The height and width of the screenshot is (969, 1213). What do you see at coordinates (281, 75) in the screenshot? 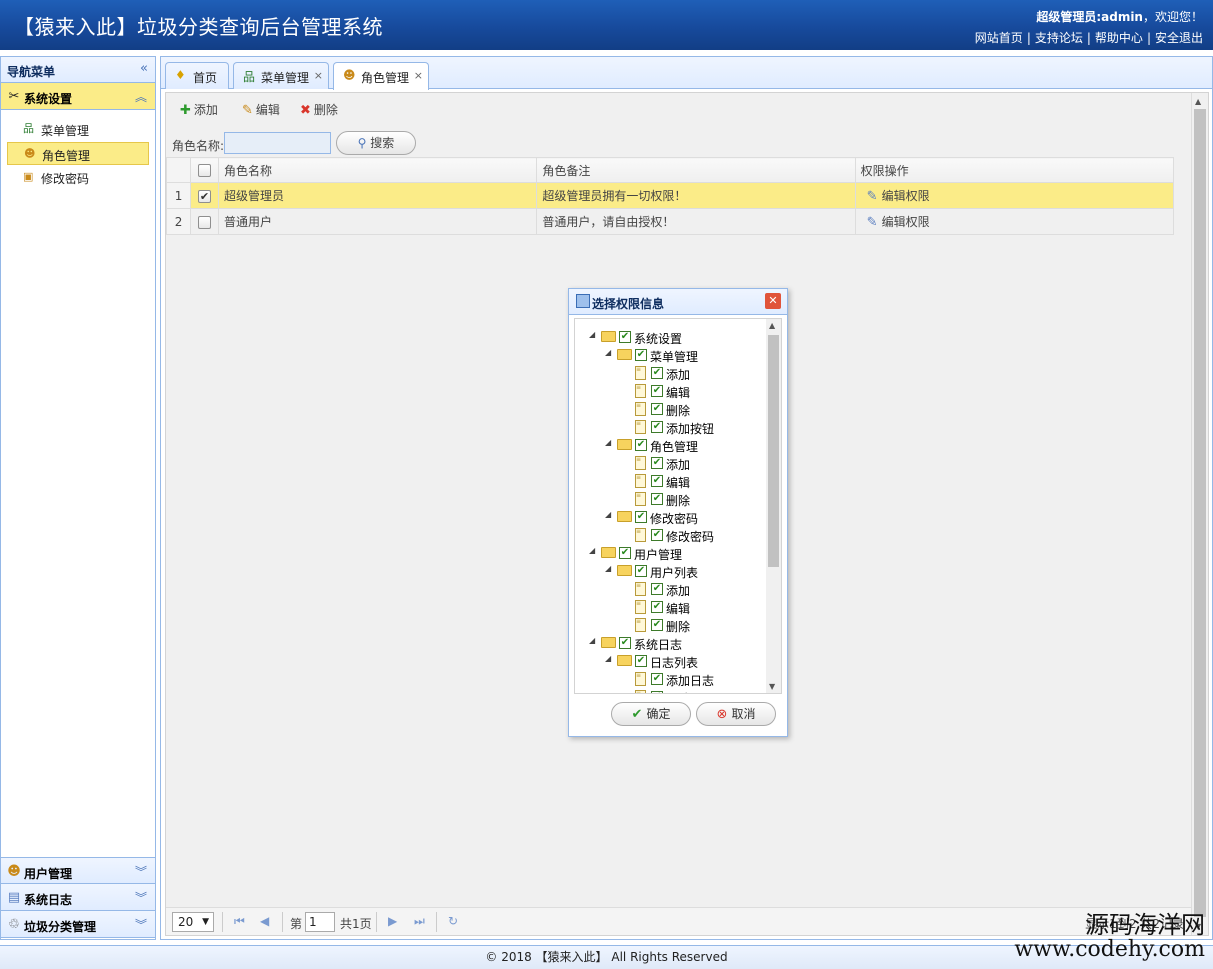
I see `tab-menu-management: 品 菜单管理 ×` at bounding box center [281, 75].